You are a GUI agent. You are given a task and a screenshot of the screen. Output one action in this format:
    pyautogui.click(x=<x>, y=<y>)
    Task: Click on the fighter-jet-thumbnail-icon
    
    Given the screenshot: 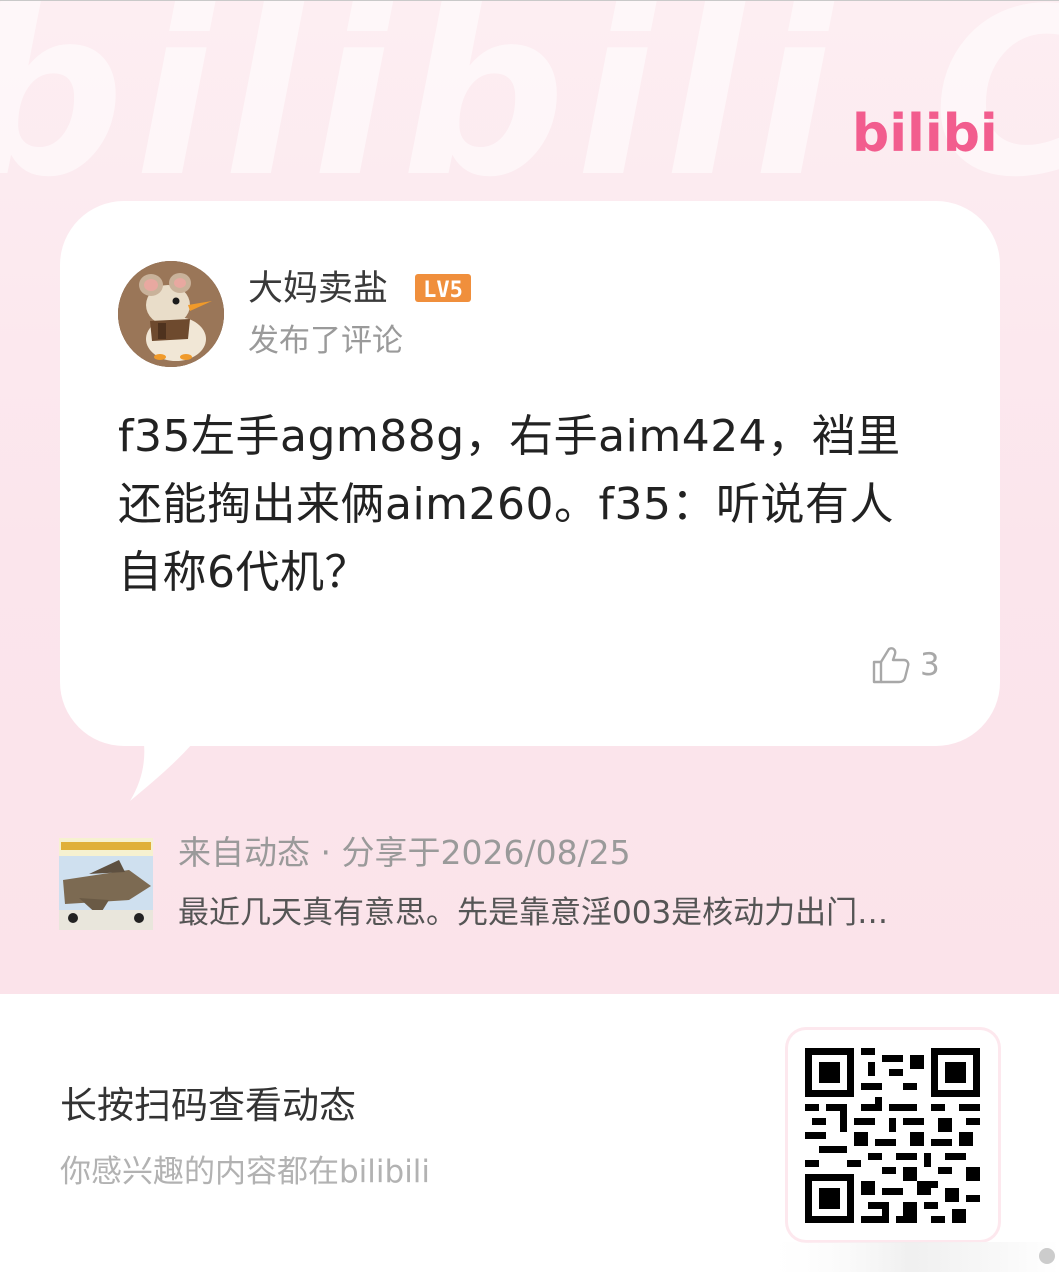 What is the action you would take?
    pyautogui.click(x=106, y=884)
    